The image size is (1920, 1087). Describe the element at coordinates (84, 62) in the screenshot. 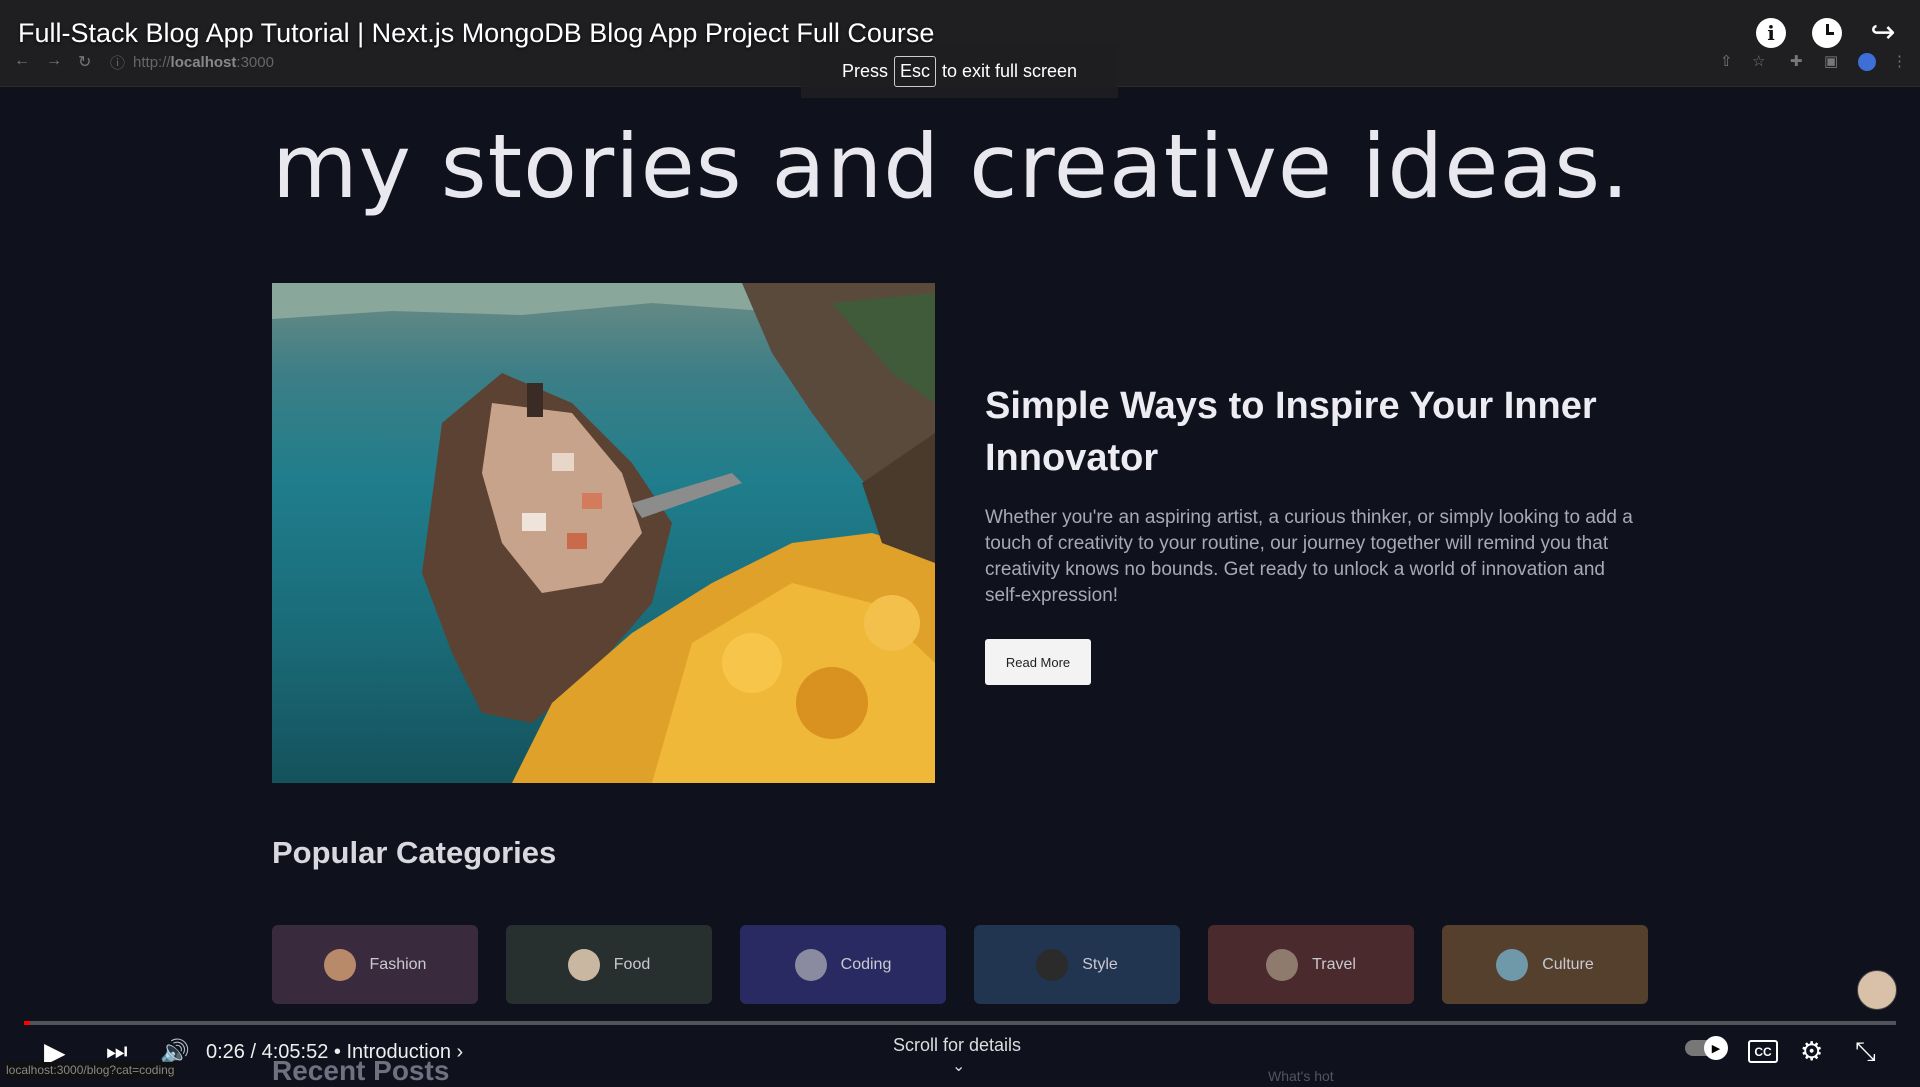

I see `reload-icon: ↻` at that location.